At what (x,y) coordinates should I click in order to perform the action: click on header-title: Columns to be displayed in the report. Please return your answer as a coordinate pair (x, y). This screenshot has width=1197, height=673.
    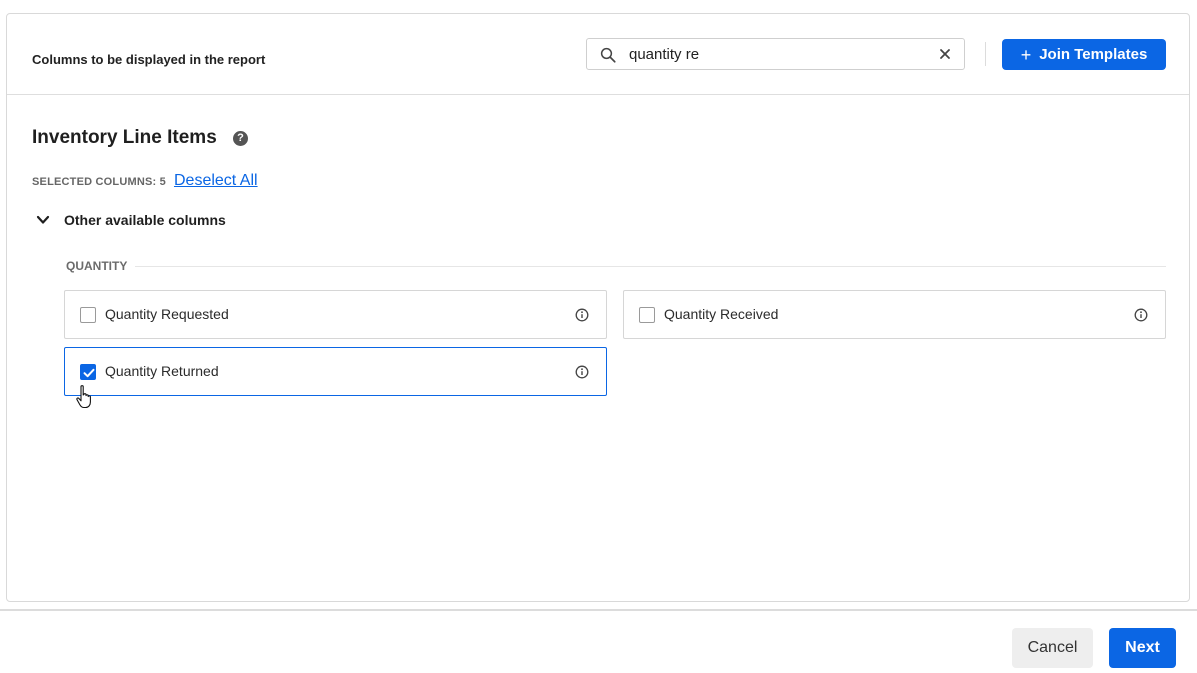
    Looking at the image, I should click on (149, 59).